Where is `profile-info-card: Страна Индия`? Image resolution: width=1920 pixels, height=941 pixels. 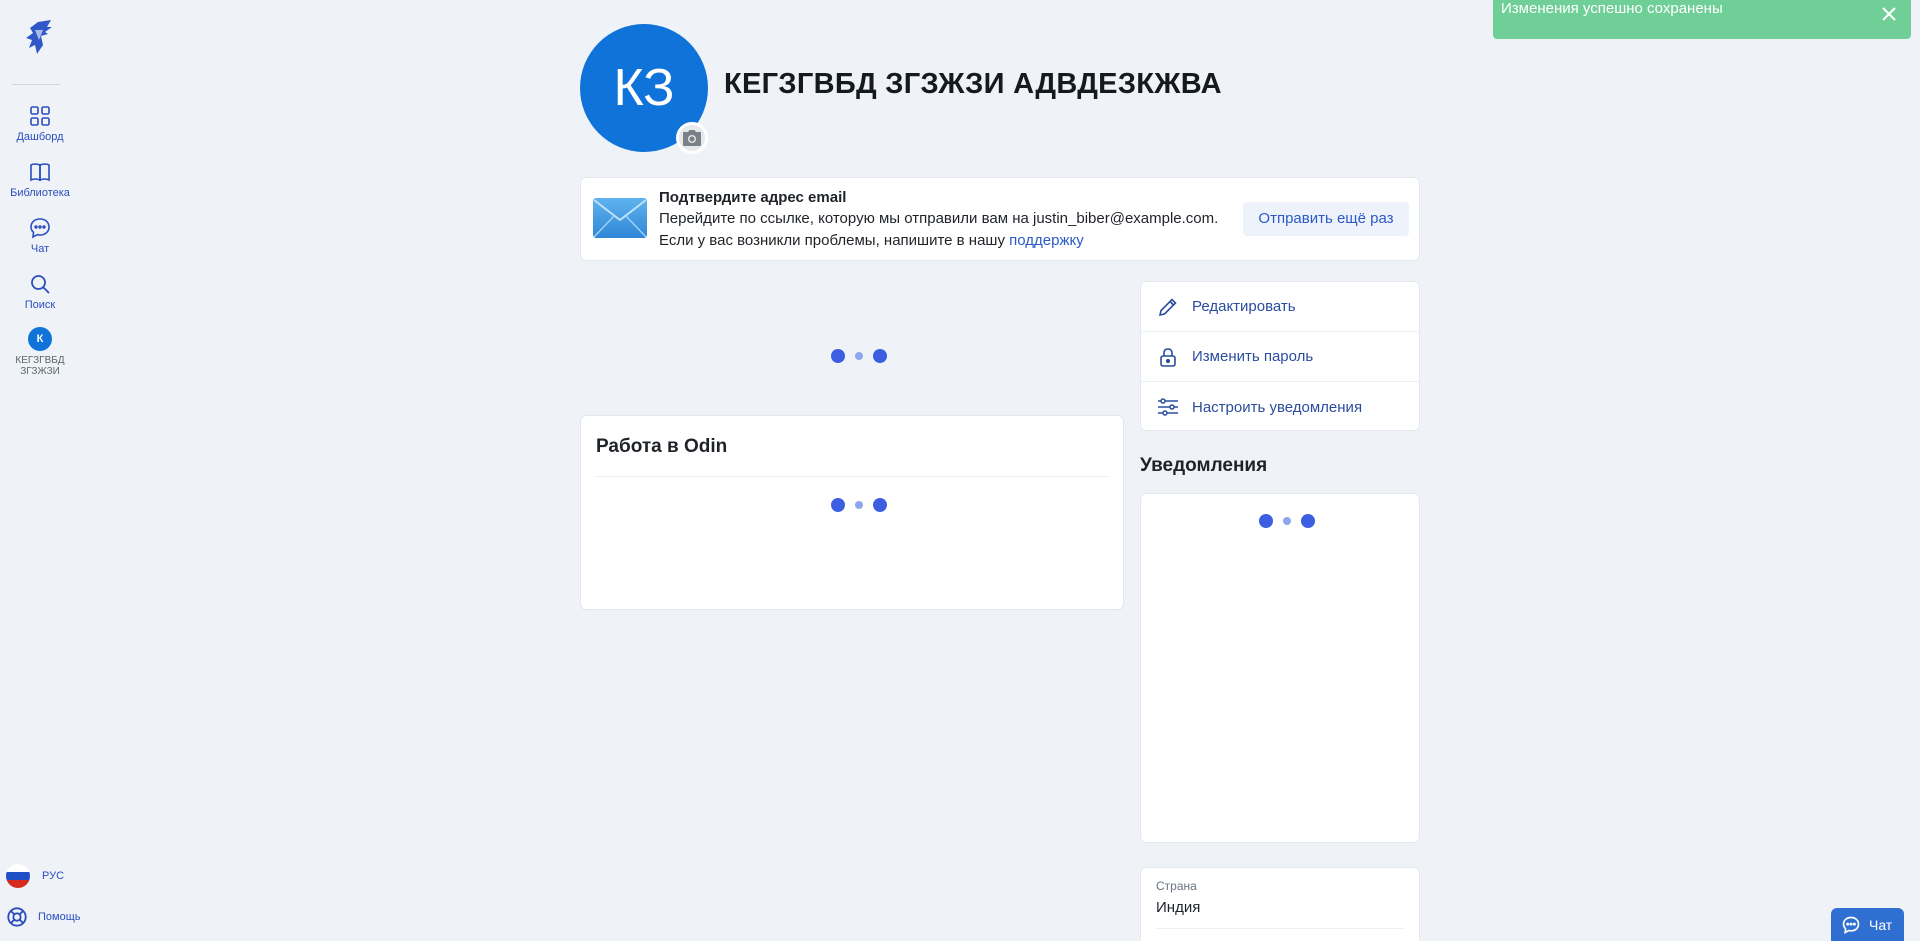 profile-info-card: Страна Индия is located at coordinates (1280, 904).